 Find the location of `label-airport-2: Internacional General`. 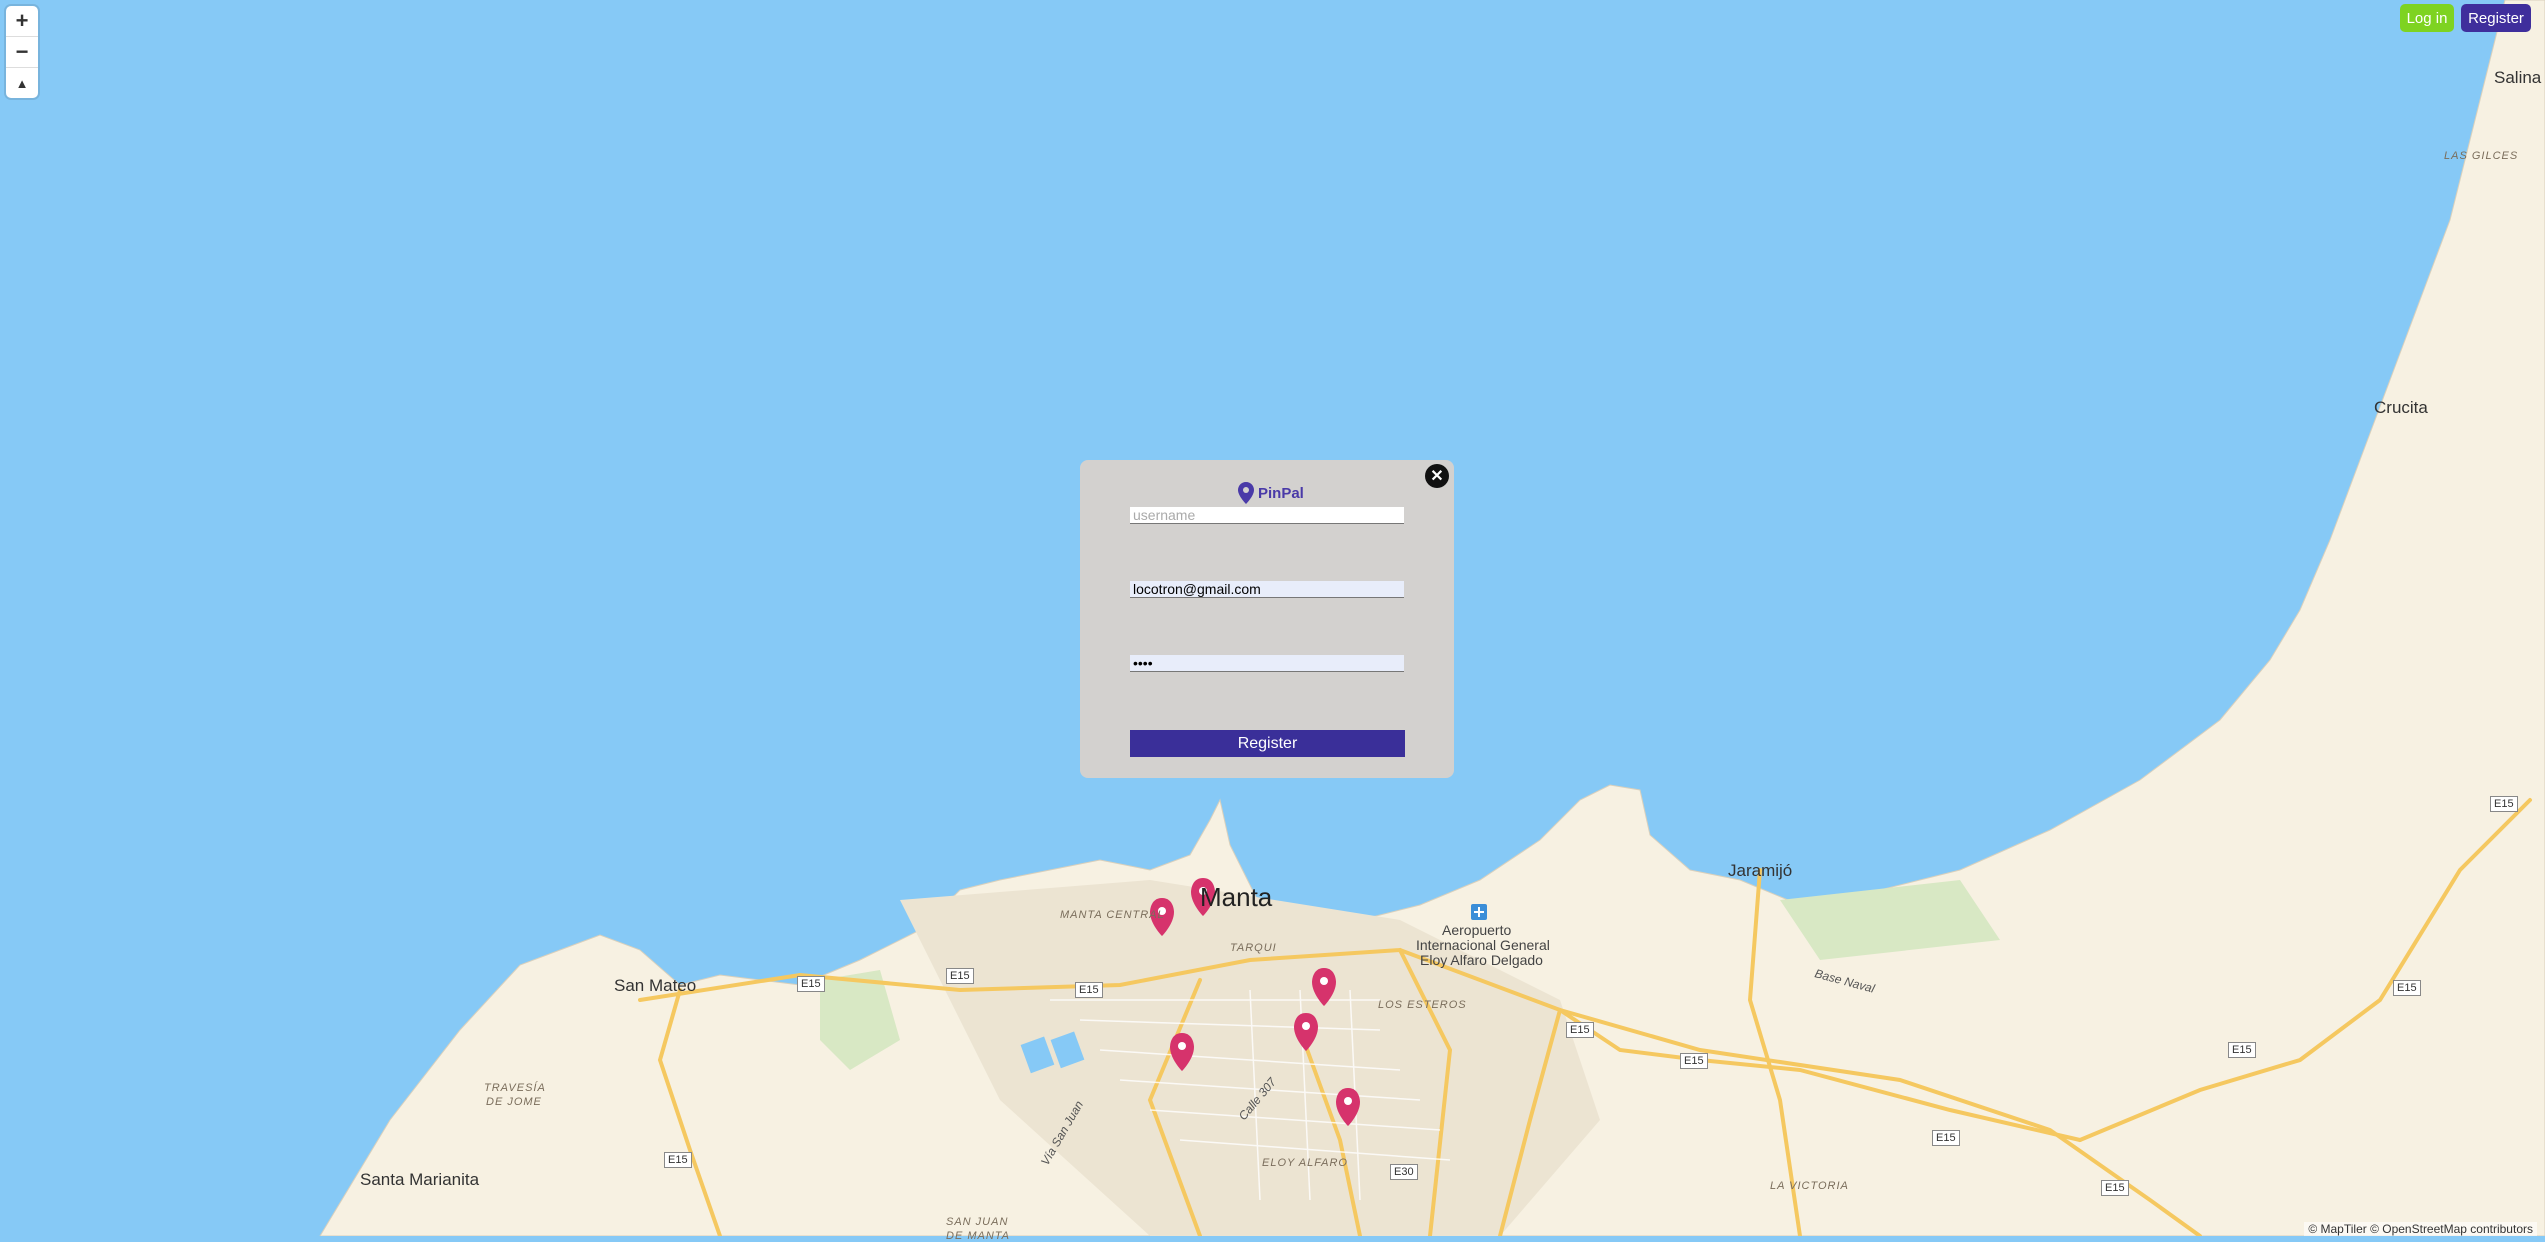

label-airport-2: Internacional General is located at coordinates (1483, 945).